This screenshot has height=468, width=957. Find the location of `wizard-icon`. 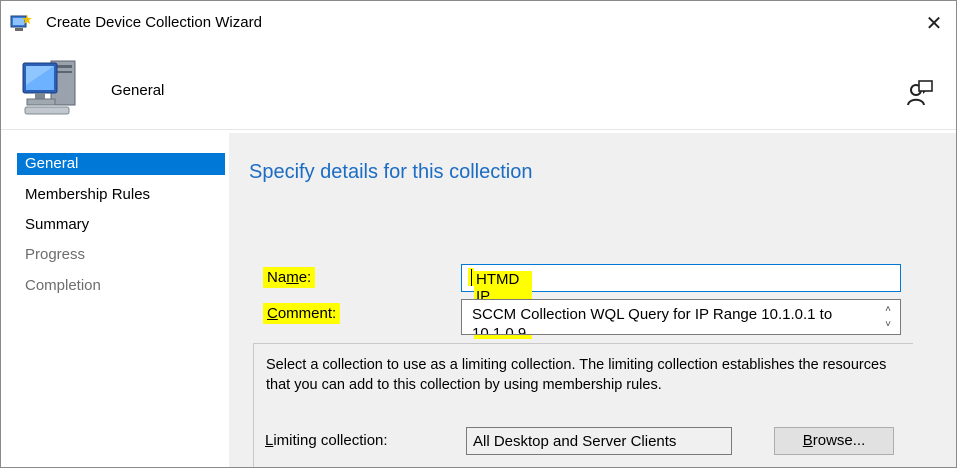

wizard-icon is located at coordinates (21, 22).